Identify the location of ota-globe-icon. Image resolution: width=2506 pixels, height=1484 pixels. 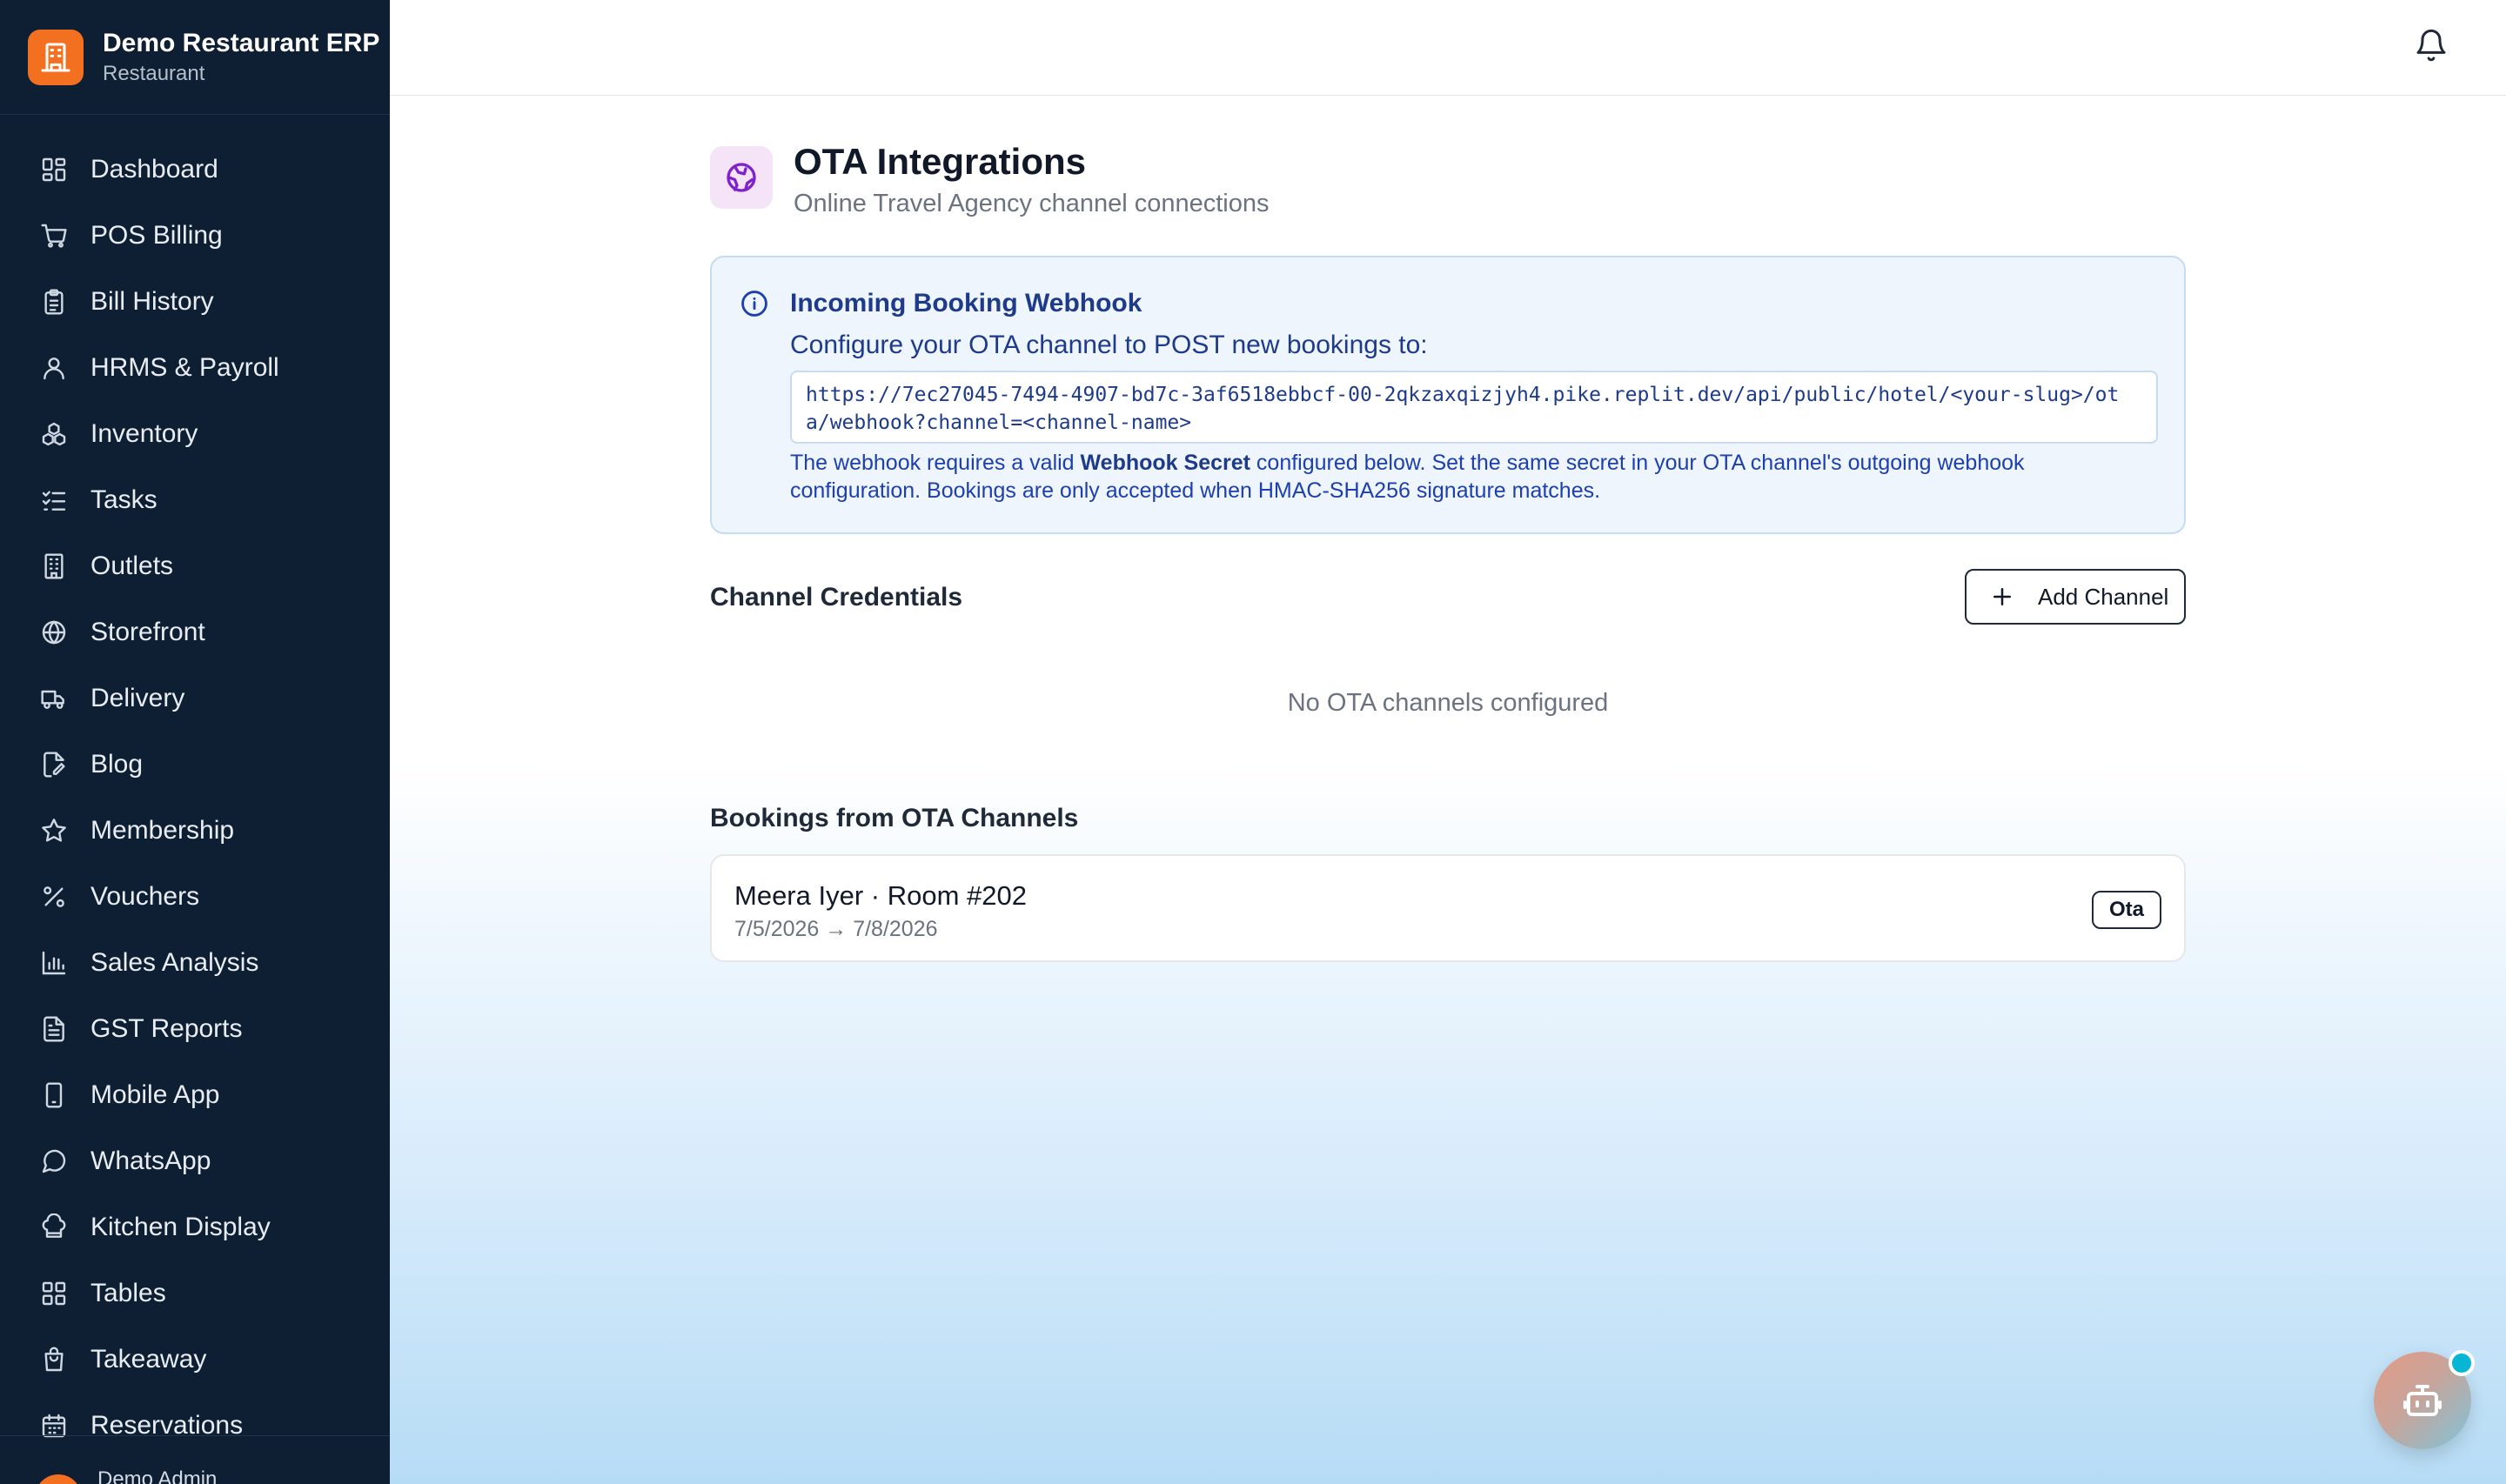
(741, 177).